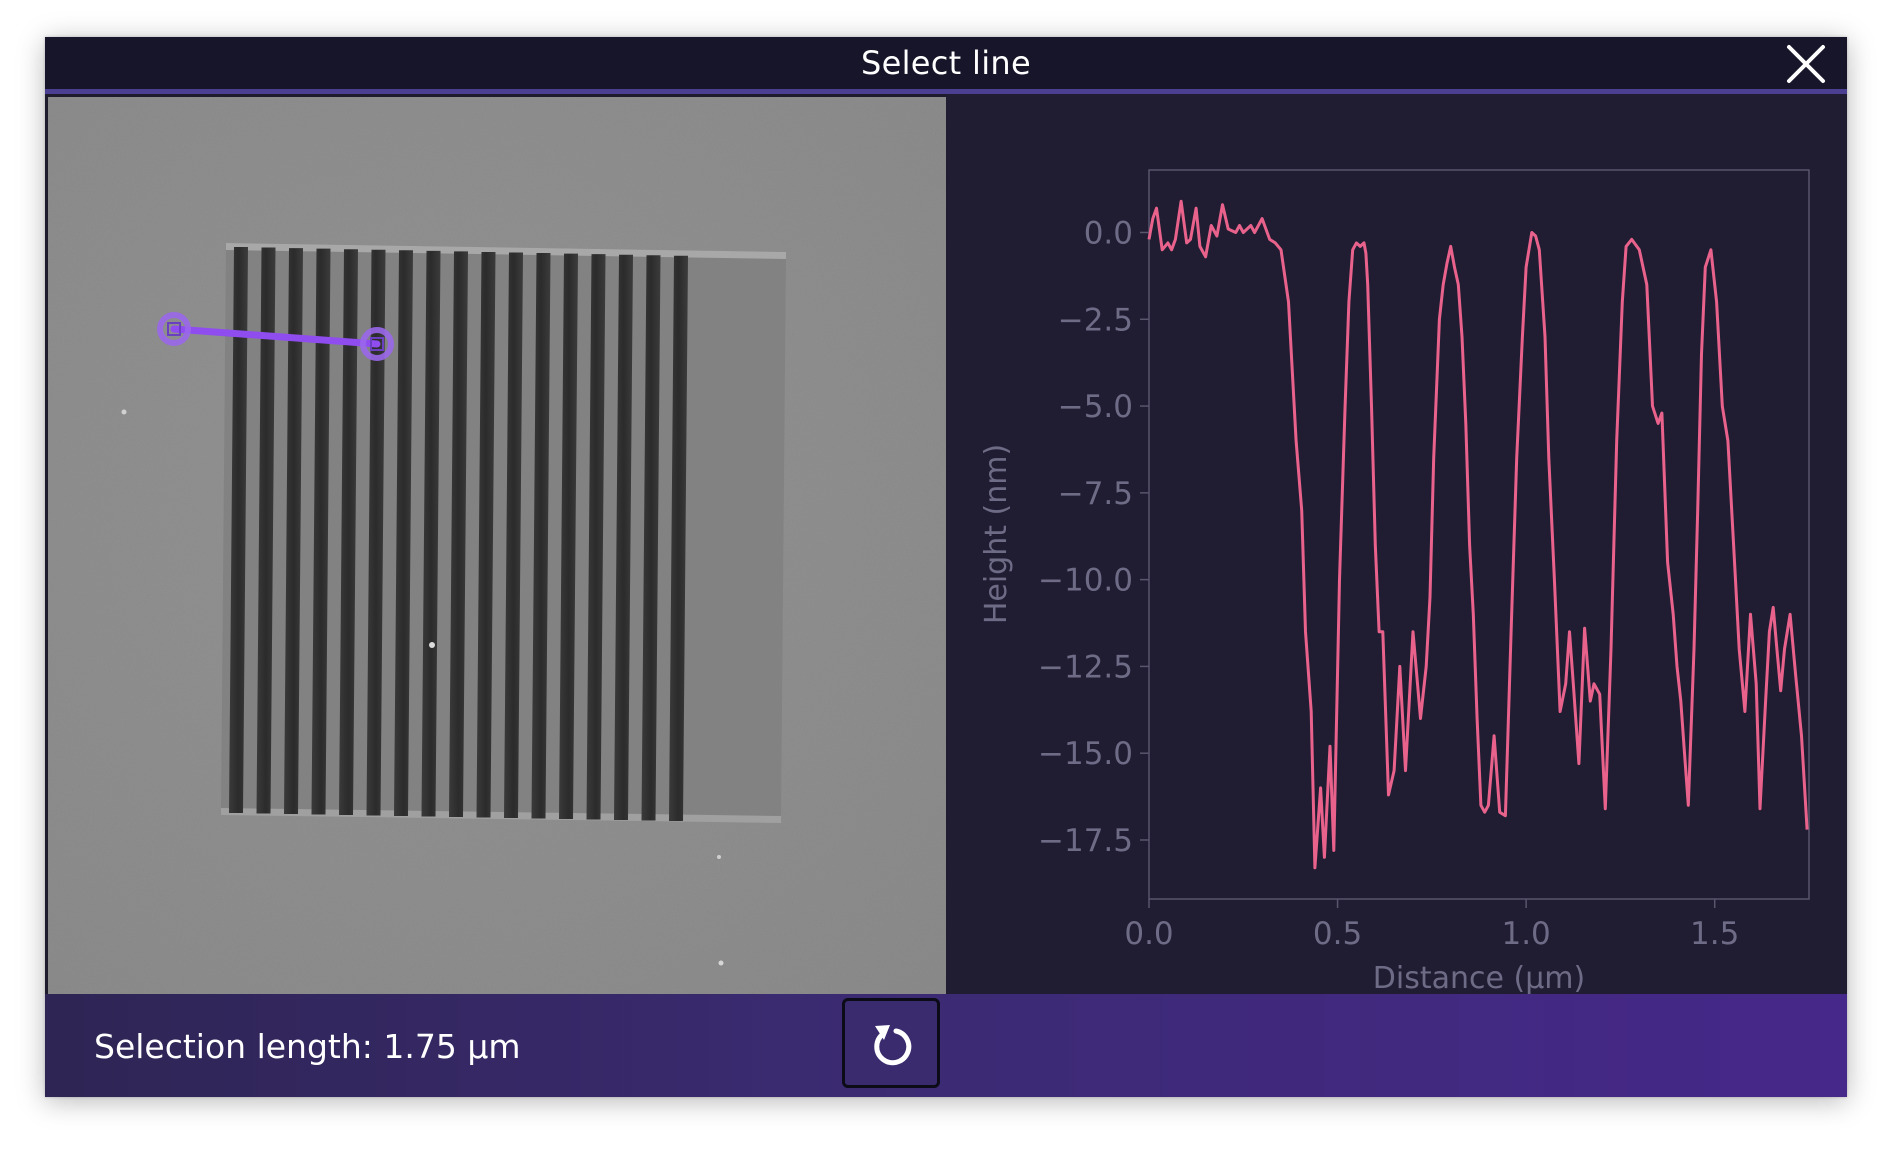 The width and height of the screenshot is (1892, 1150). Describe the element at coordinates (1337, 934) in the screenshot. I see `x-tick-label: 0.5` at that location.